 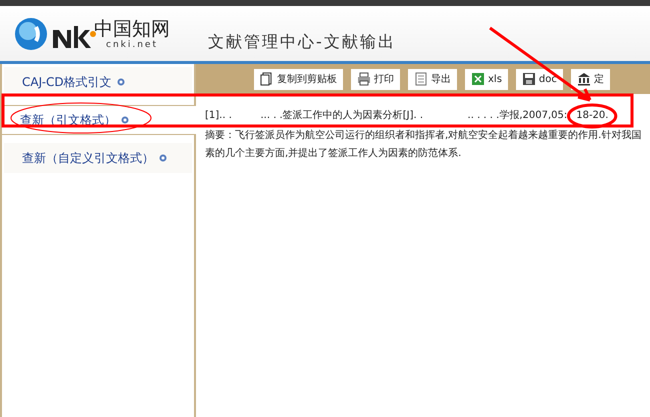 What do you see at coordinates (132, 29) in the screenshot?
I see `logo-text: 中国知网` at bounding box center [132, 29].